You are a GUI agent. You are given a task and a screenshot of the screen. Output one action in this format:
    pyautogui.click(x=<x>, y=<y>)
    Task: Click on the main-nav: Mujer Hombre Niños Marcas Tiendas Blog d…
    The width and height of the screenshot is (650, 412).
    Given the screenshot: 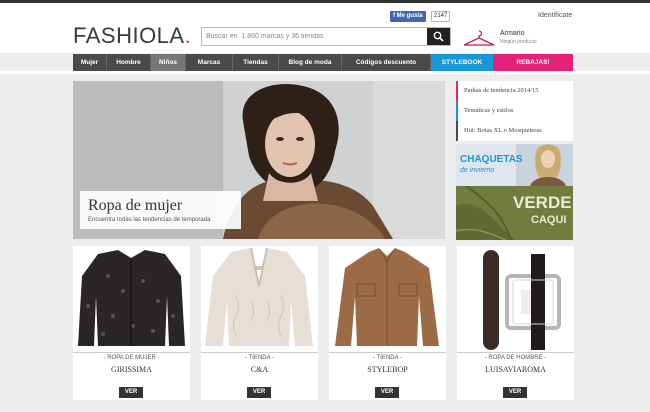 What is the action you would take?
    pyautogui.click(x=323, y=62)
    